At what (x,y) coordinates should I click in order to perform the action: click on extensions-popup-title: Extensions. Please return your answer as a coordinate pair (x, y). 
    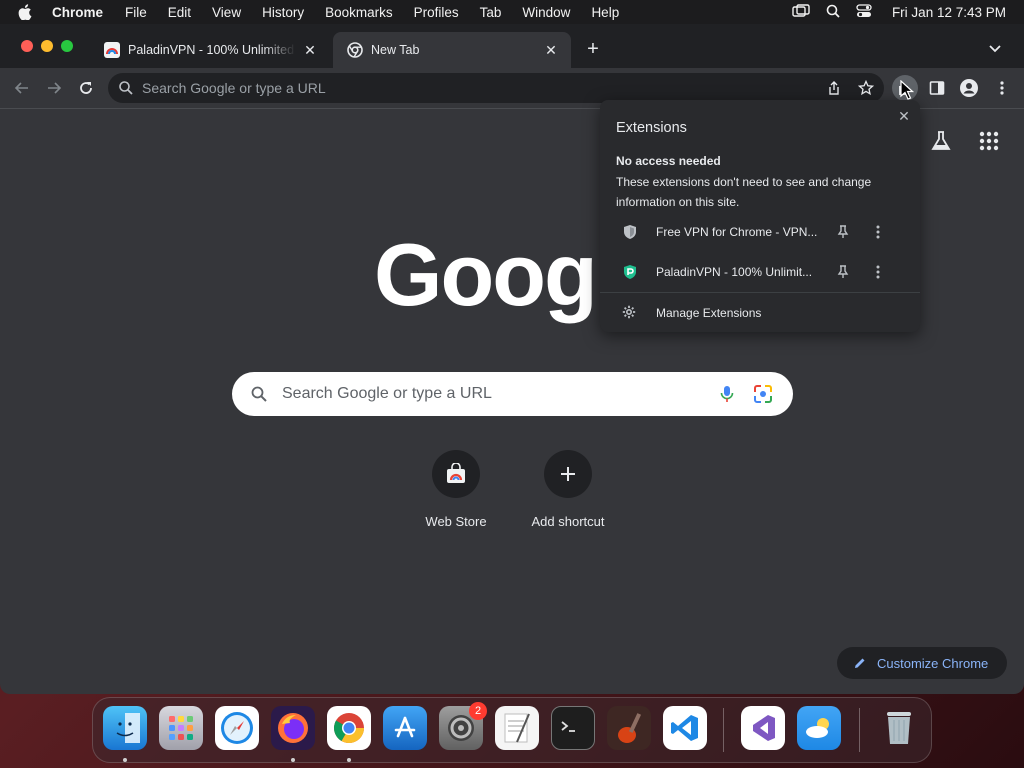
    Looking at the image, I should click on (651, 128).